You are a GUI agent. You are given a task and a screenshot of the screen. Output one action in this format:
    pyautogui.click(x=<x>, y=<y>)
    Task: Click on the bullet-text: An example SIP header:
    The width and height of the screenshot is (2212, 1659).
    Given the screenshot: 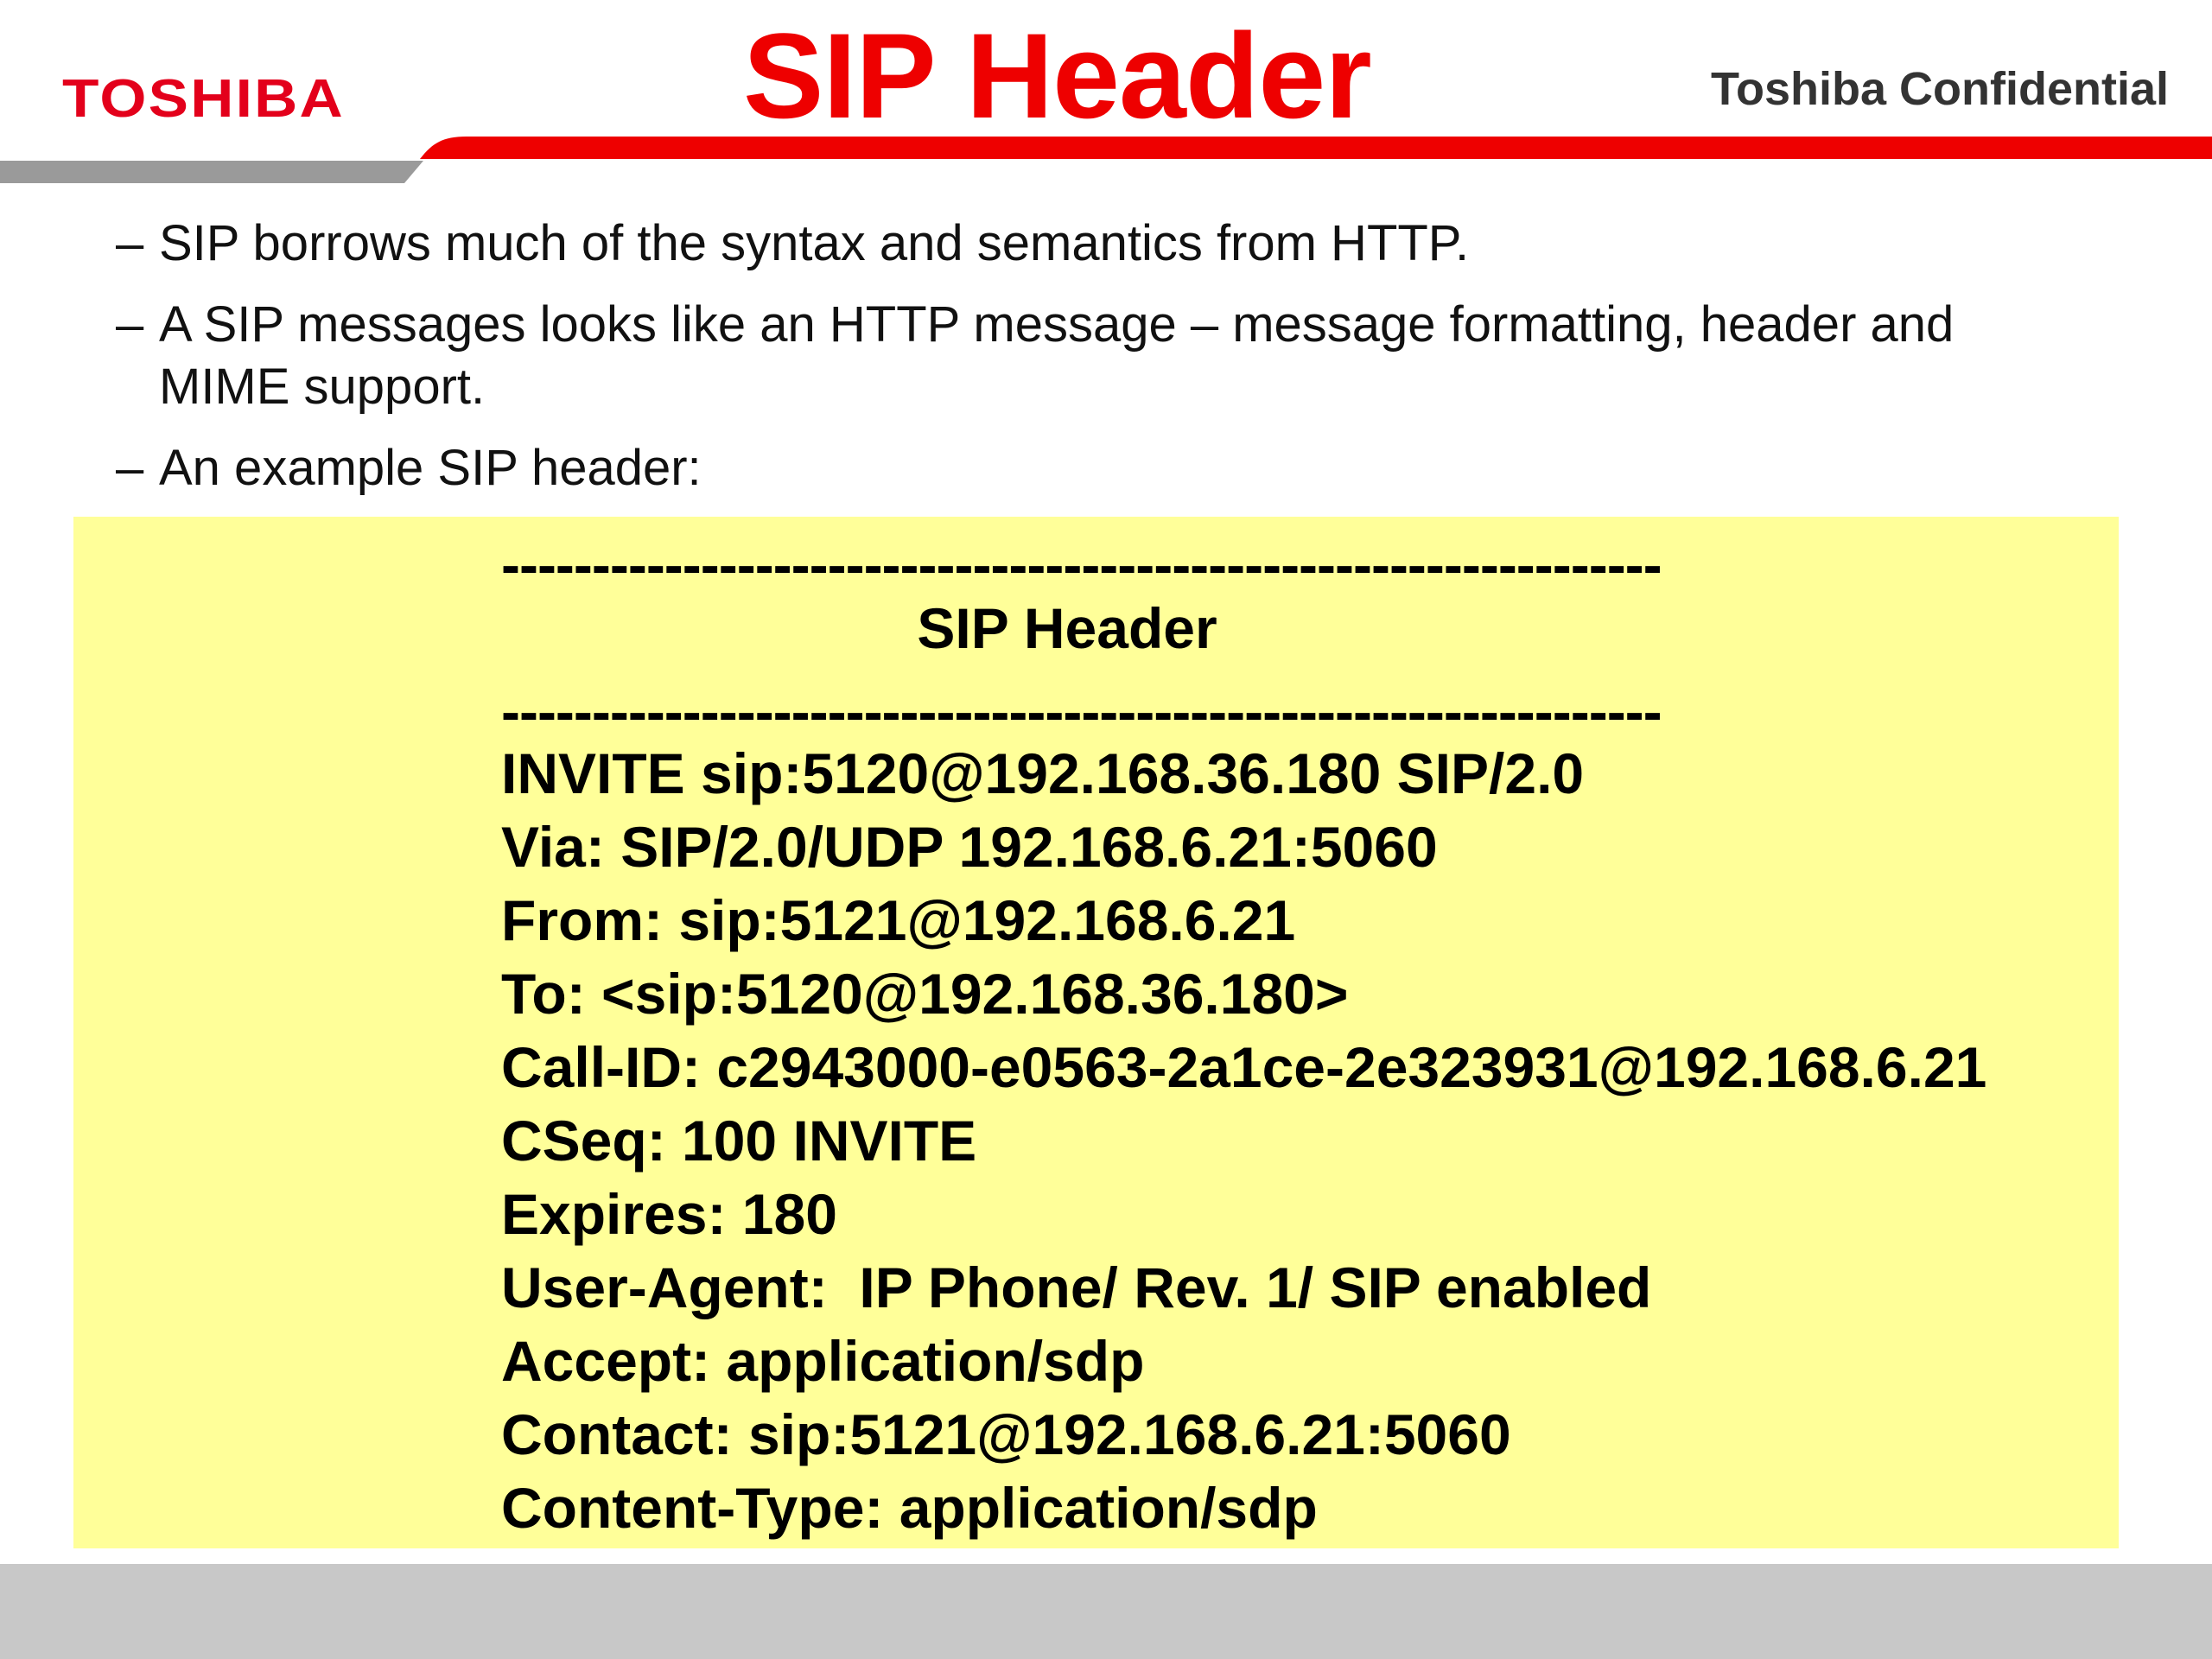 What is the action you would take?
    pyautogui.click(x=430, y=468)
    